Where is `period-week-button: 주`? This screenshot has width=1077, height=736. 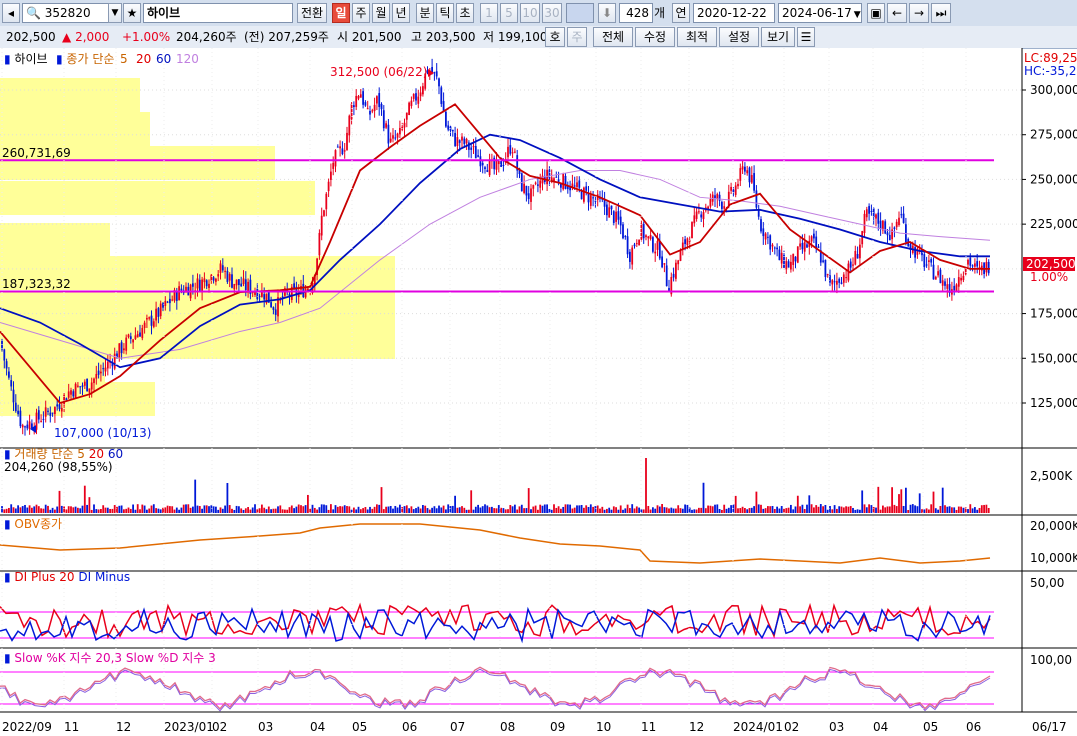 period-week-button: 주 is located at coordinates (361, 13).